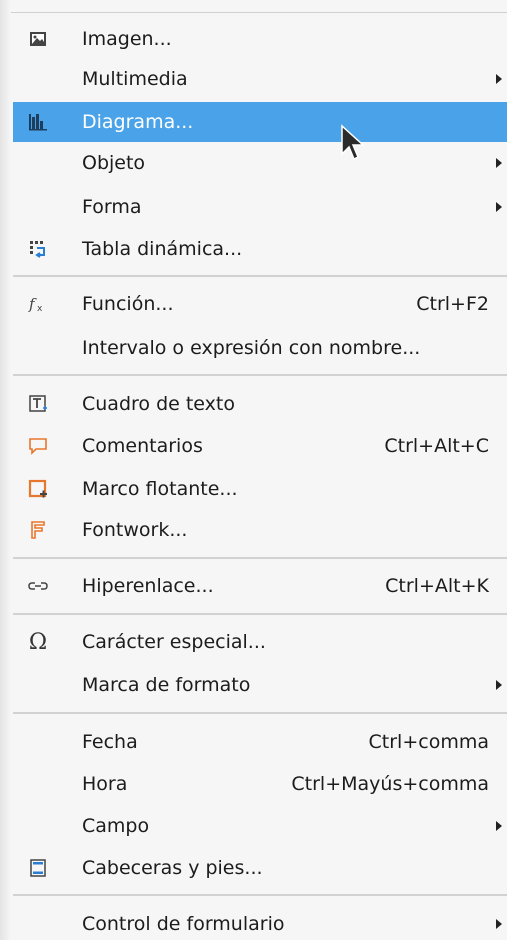  Describe the element at coordinates (38, 530) in the screenshot. I see `fontwork-icon` at that location.